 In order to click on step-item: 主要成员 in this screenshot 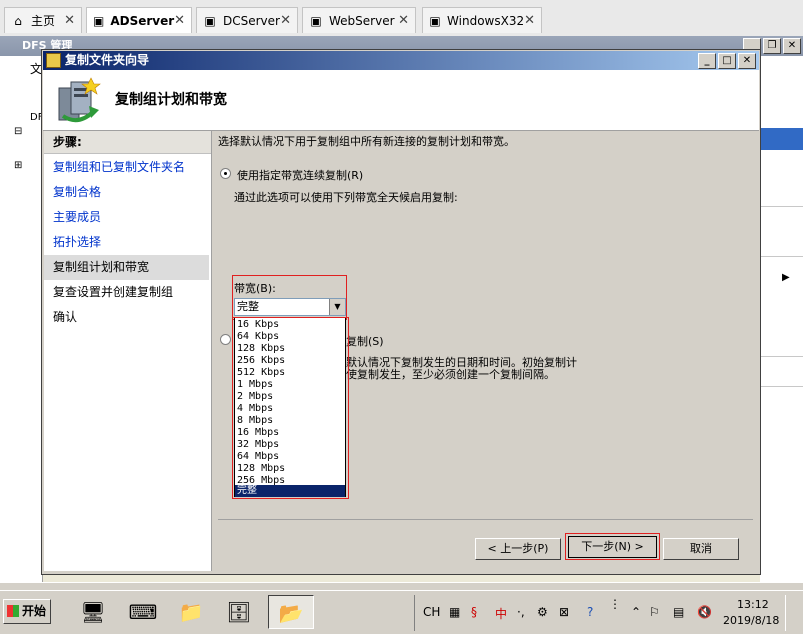, I will do `click(126, 217)`.